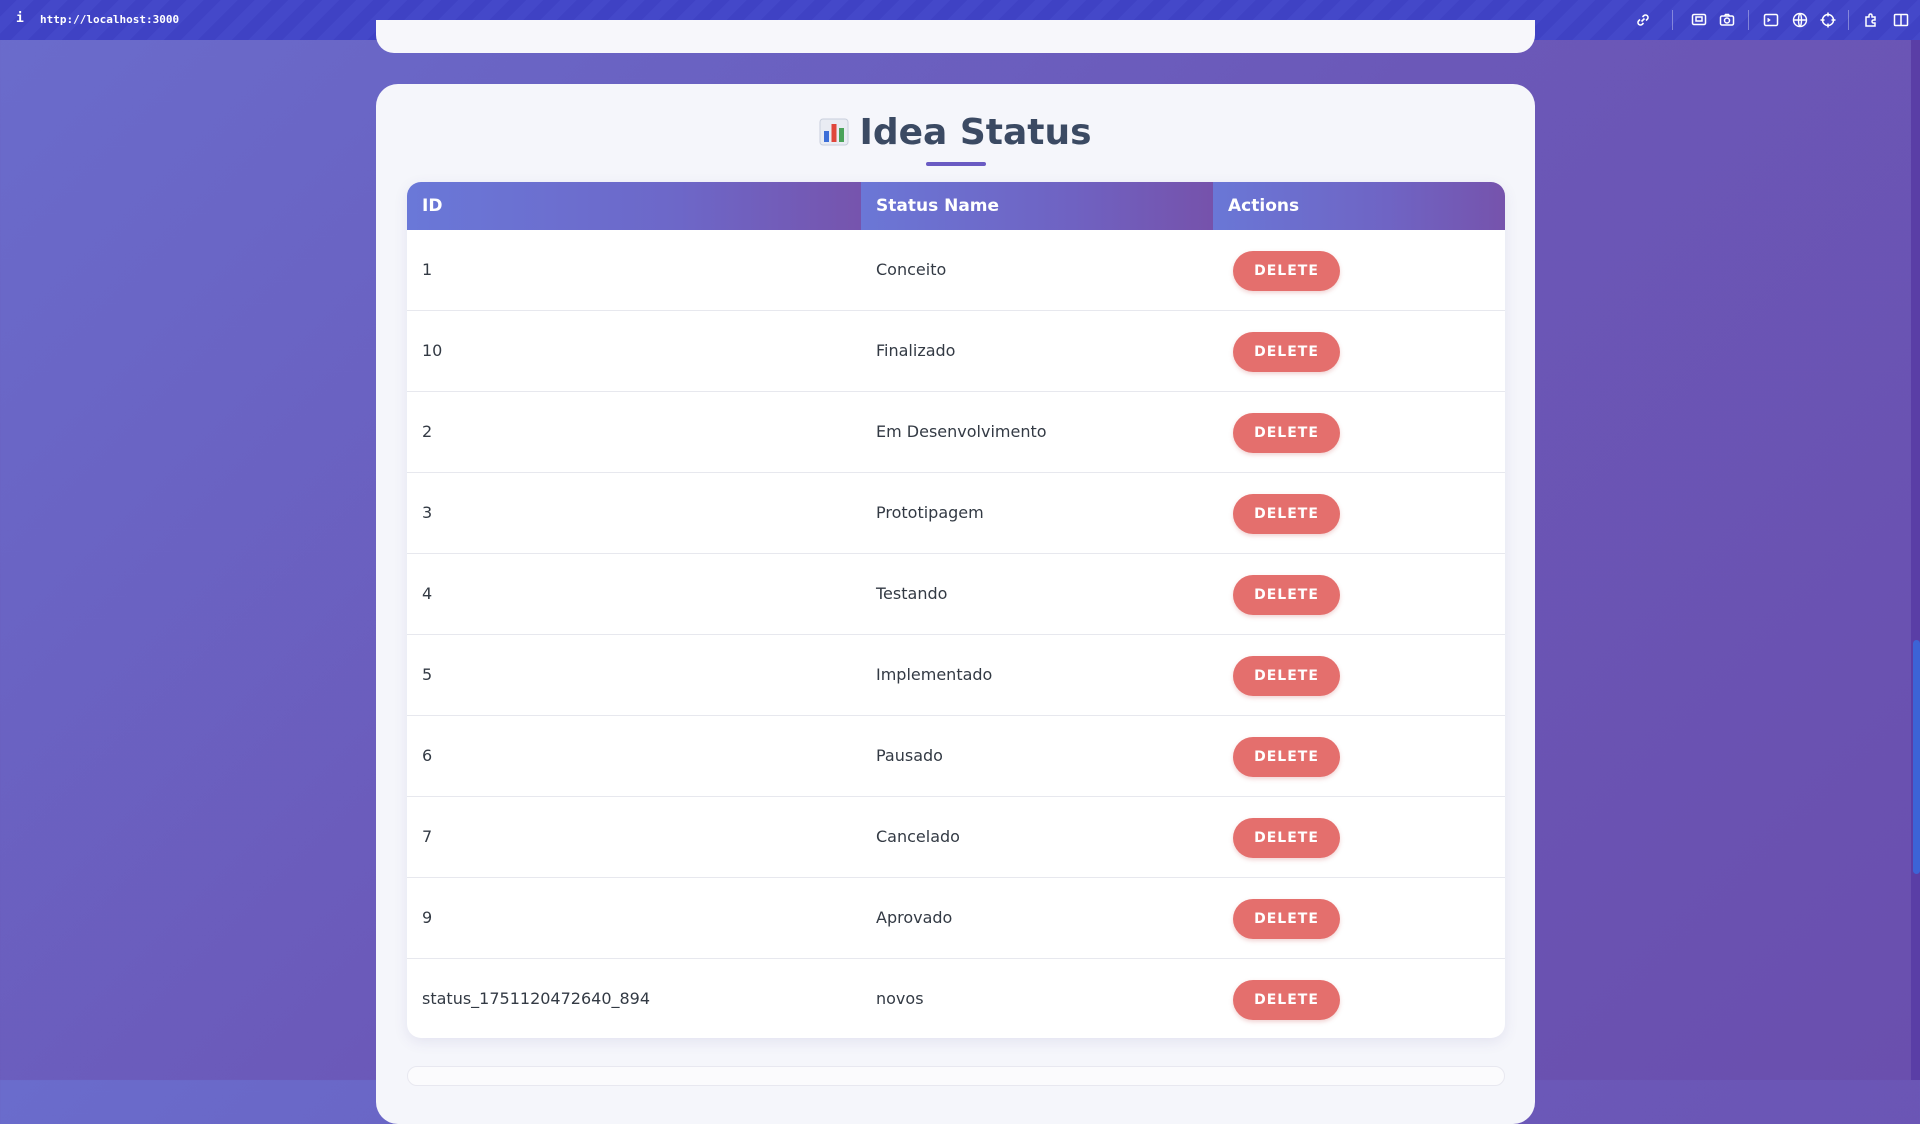 The image size is (1920, 1124). What do you see at coordinates (109, 19) in the screenshot?
I see `address-bar: http://localhost:3000` at bounding box center [109, 19].